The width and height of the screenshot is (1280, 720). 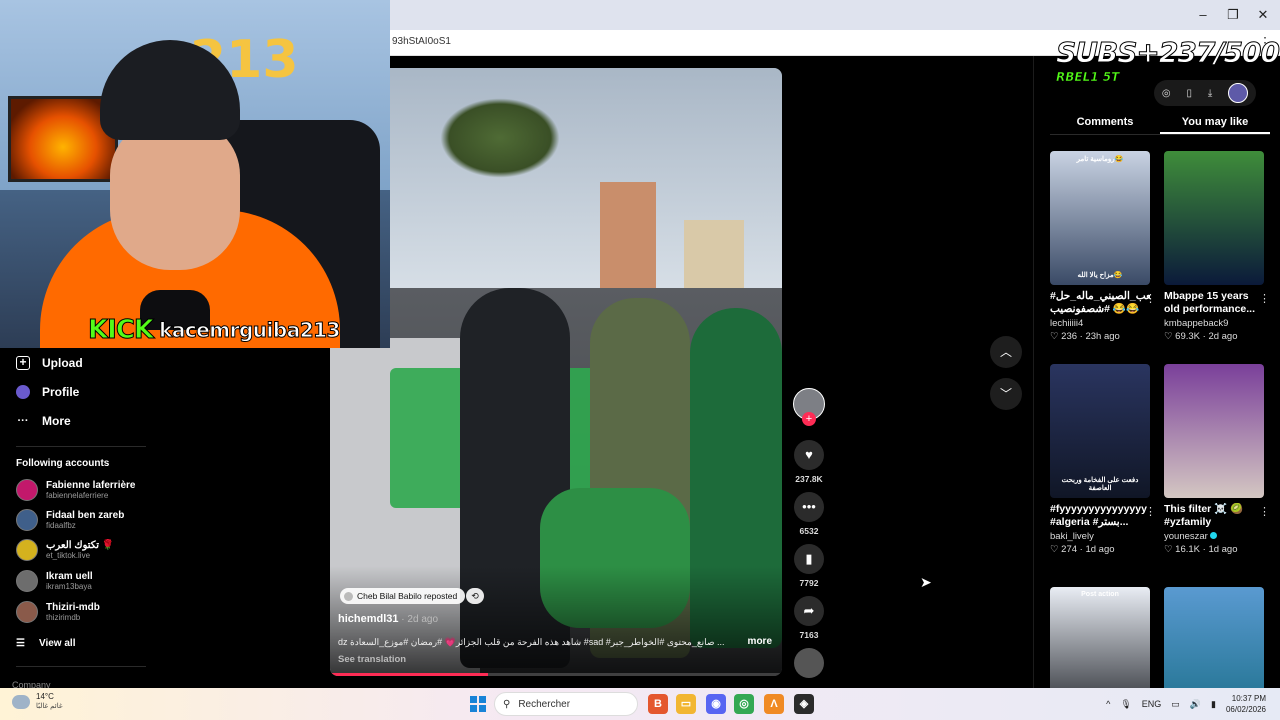 What do you see at coordinates (421, 41) in the screenshot?
I see `url-text: 93hStAI0oS1` at bounding box center [421, 41].